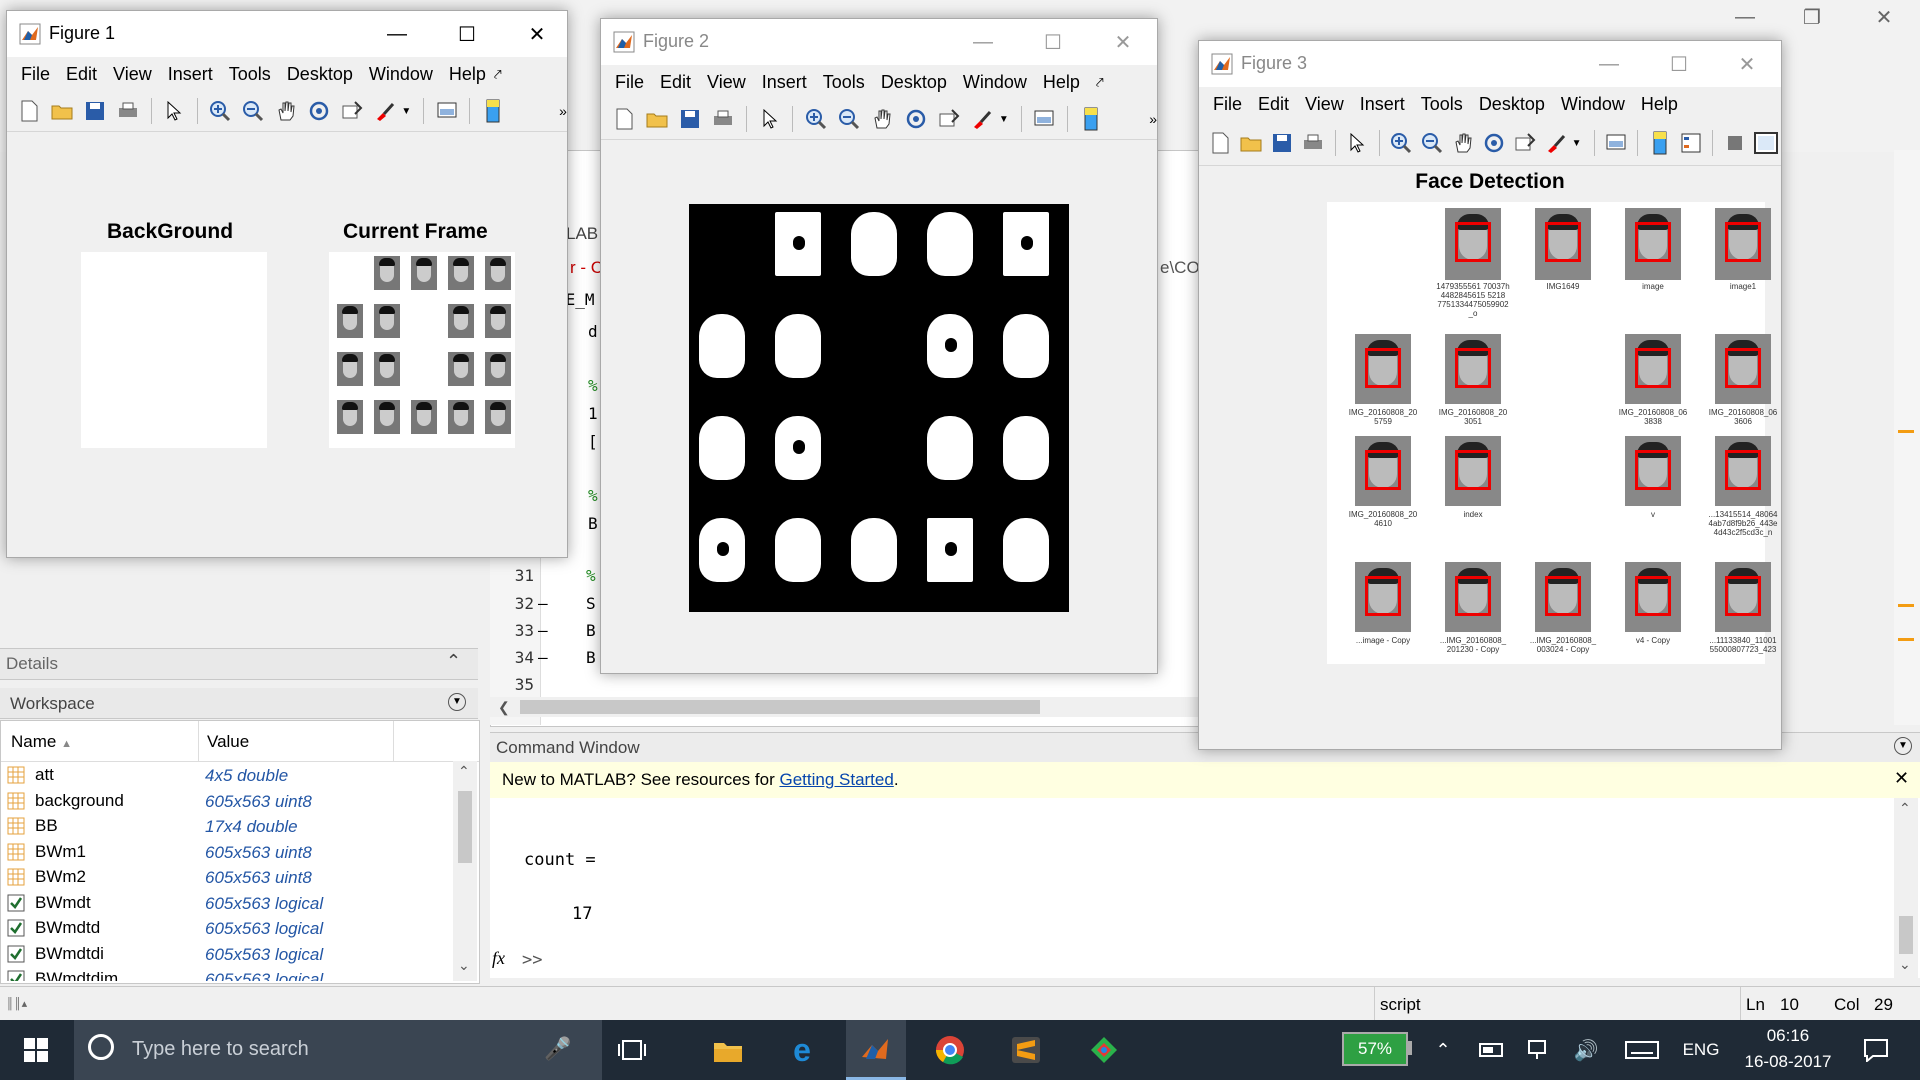 The height and width of the screenshot is (1080, 1920). Describe the element at coordinates (563, 111) in the screenshot. I see `toolbar-overflow-icon: »` at that location.